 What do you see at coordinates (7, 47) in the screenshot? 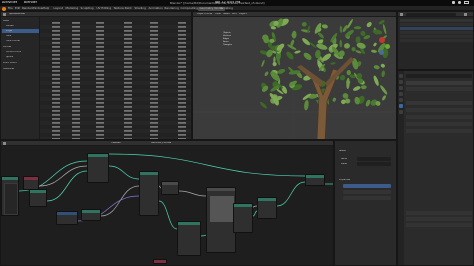
I see `domain-item: Curves` at bounding box center [7, 47].